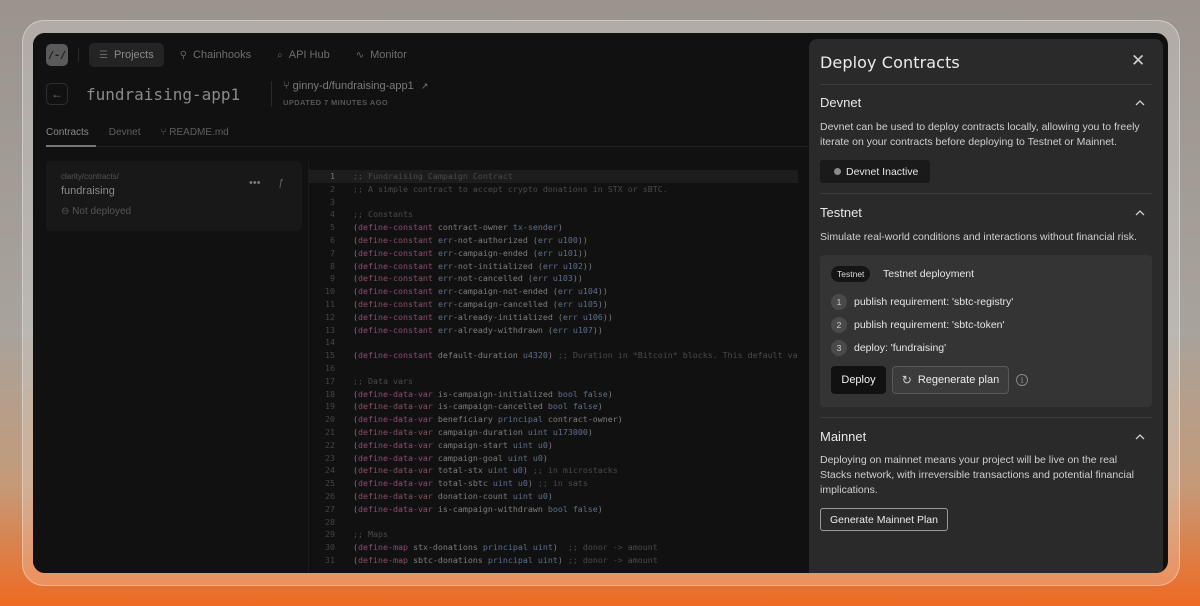  I want to click on tab-devnet: Devnet, so click(125, 132).